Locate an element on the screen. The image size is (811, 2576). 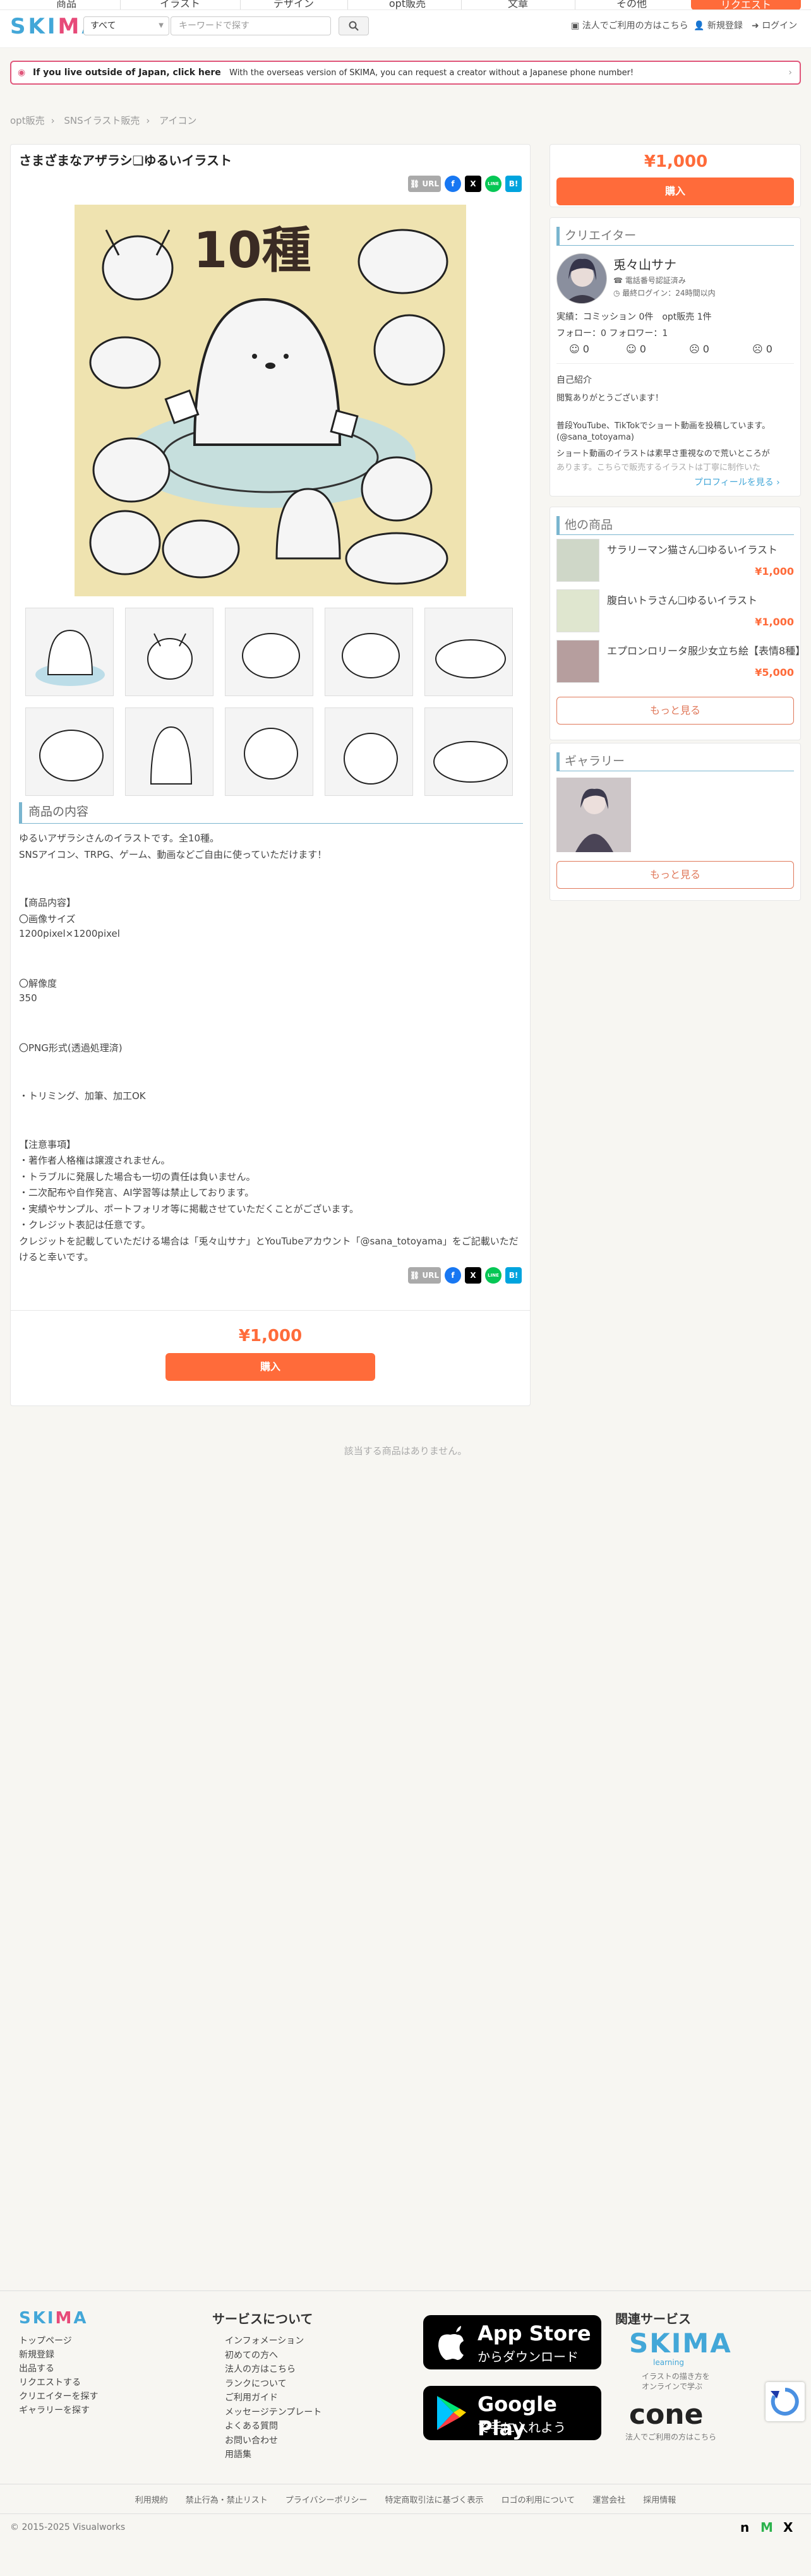
last-login: ◷ 最終ログイン：24時間以内 is located at coordinates (664, 293).